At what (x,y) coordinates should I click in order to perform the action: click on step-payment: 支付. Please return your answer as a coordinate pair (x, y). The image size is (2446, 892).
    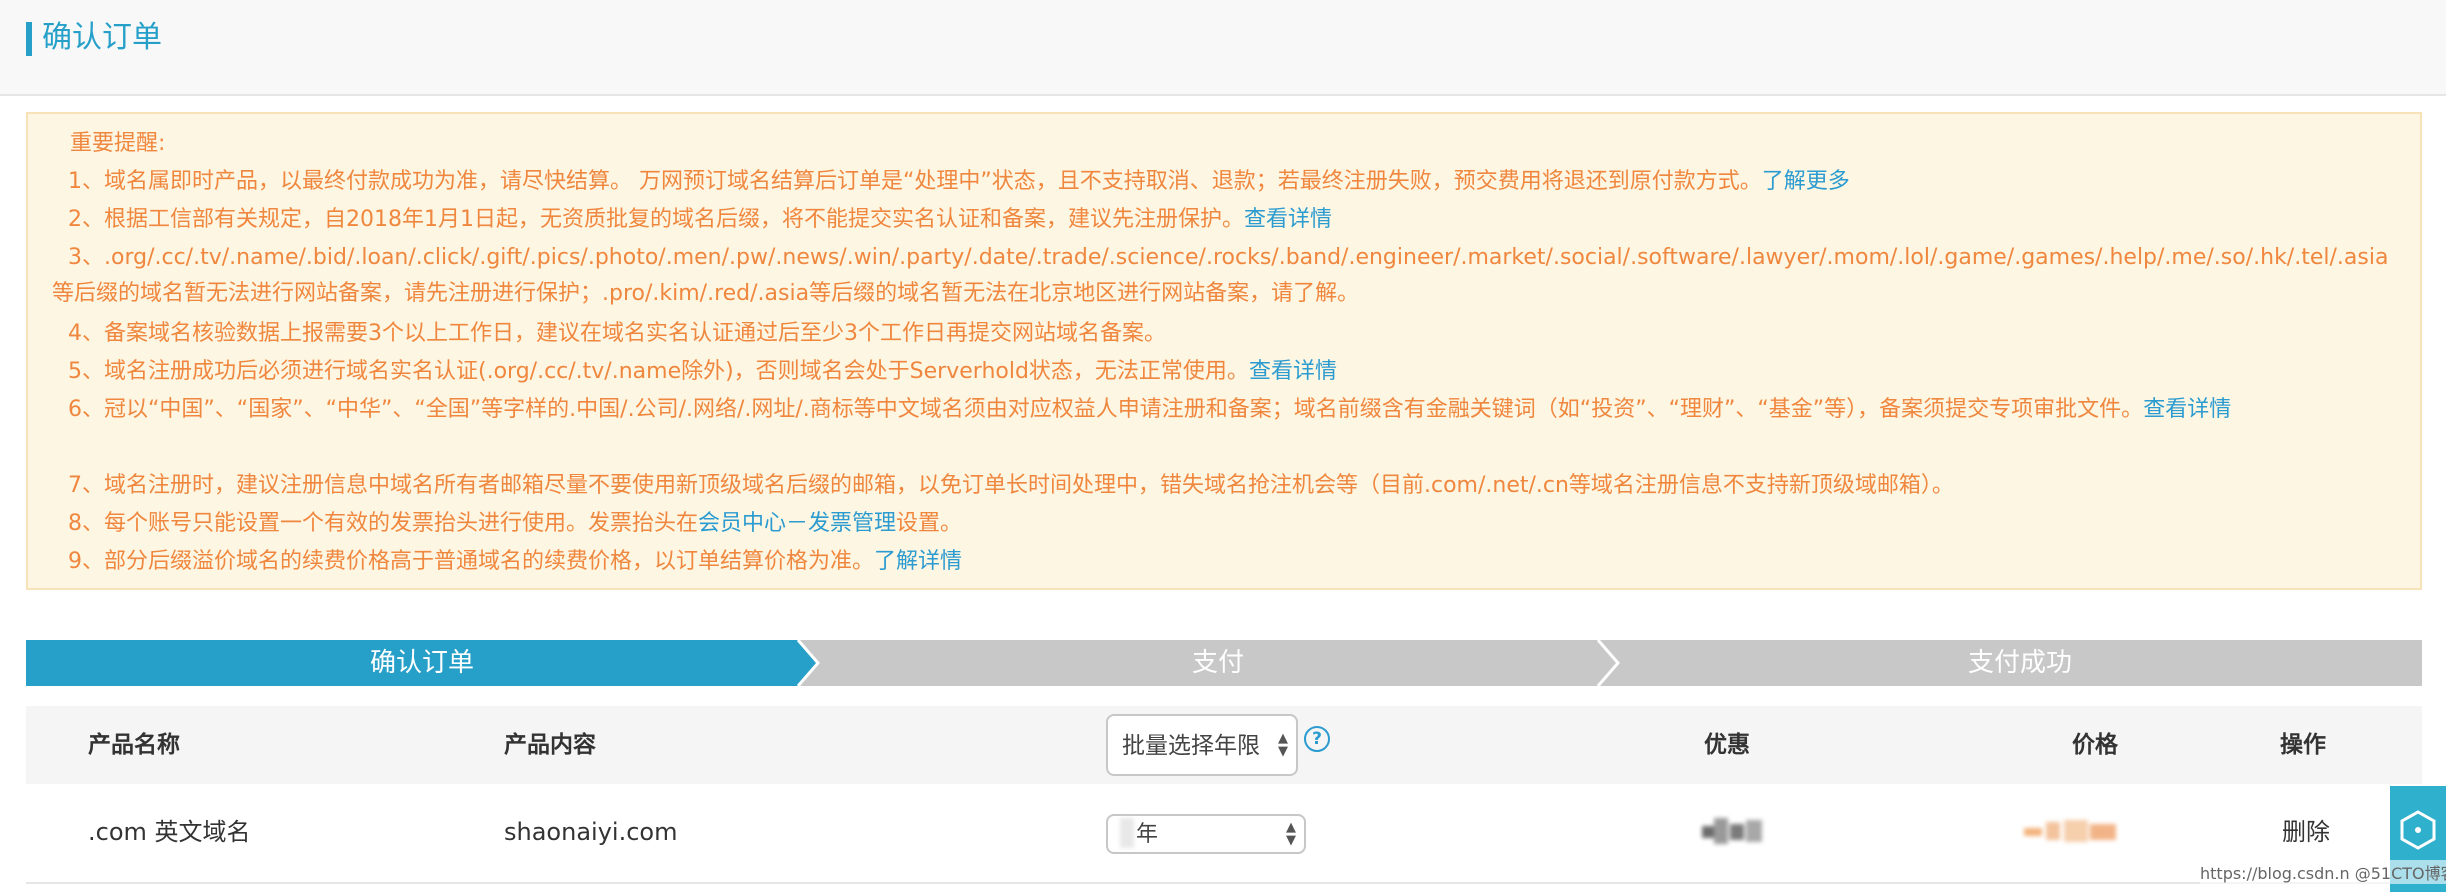
    Looking at the image, I should click on (1217, 663).